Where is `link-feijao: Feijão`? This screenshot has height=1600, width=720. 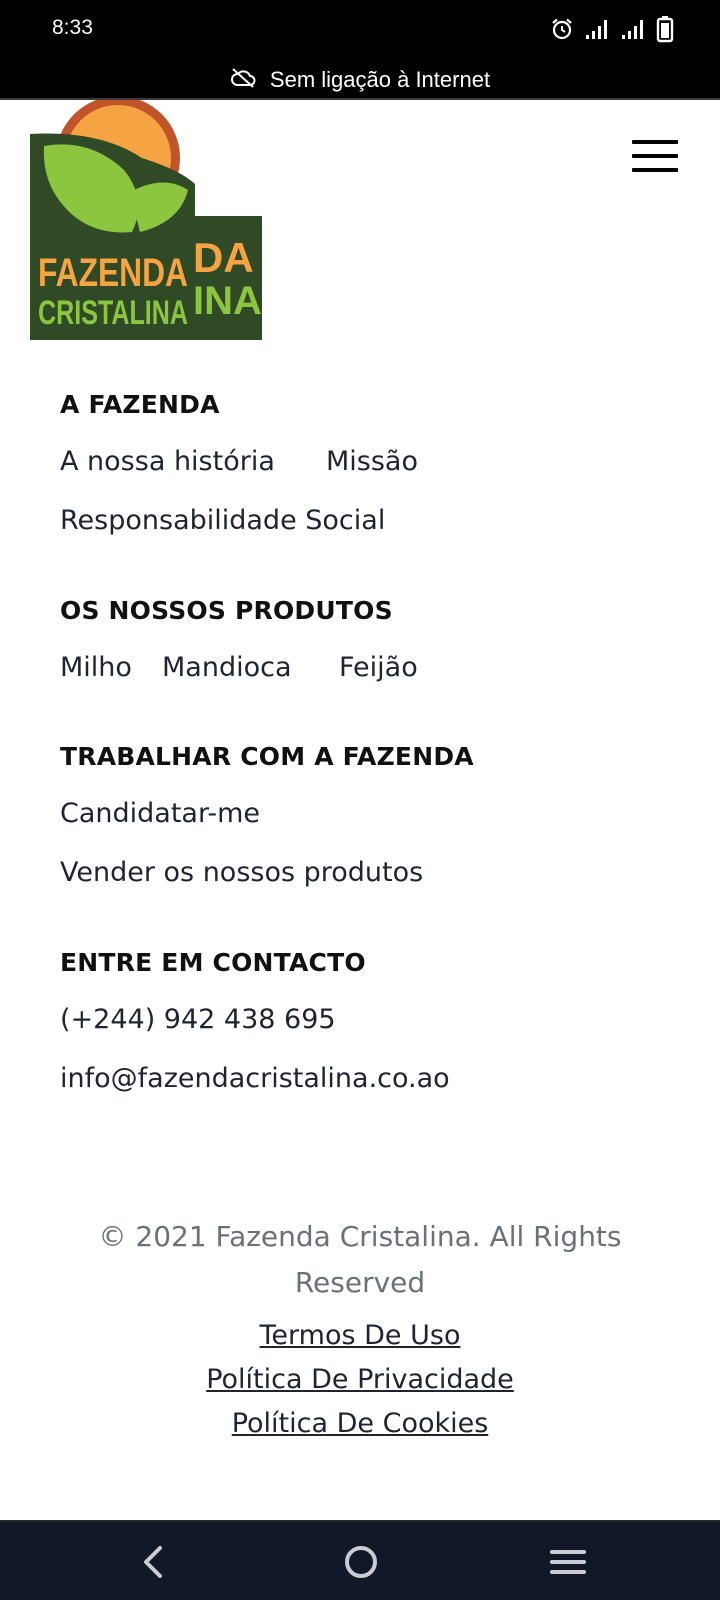
link-feijao: Feijão is located at coordinates (378, 667).